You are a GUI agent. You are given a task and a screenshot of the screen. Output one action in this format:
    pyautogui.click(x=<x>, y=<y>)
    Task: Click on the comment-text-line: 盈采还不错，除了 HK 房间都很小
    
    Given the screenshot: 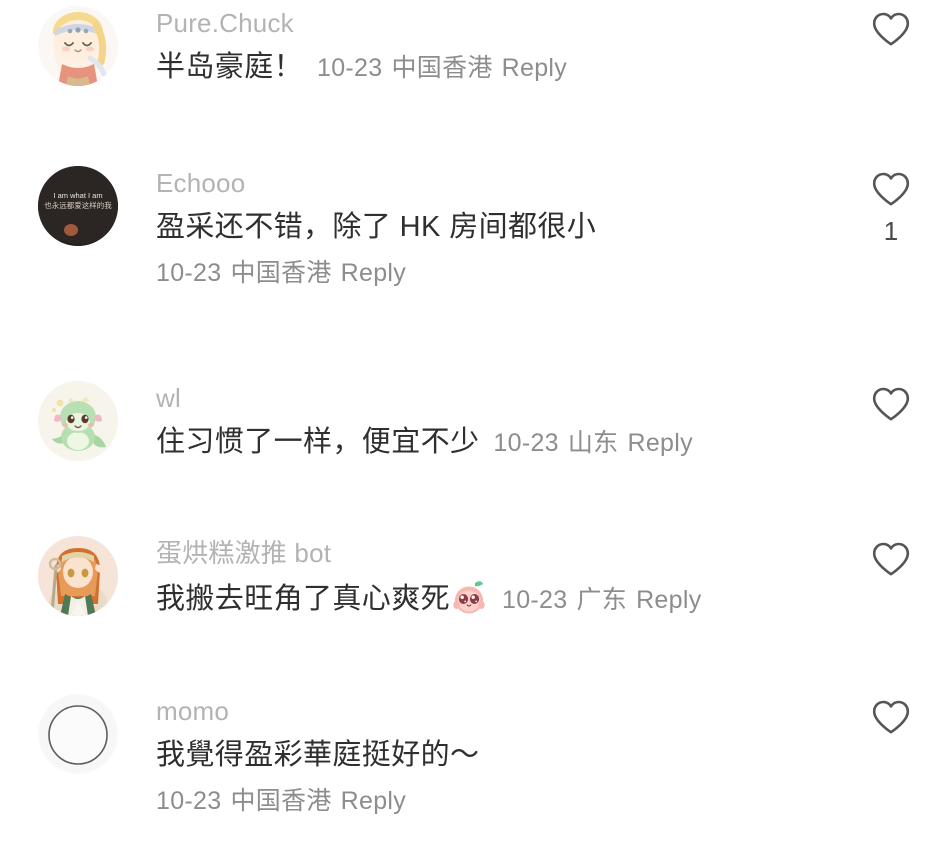 What is the action you would take?
    pyautogui.click(x=505, y=227)
    